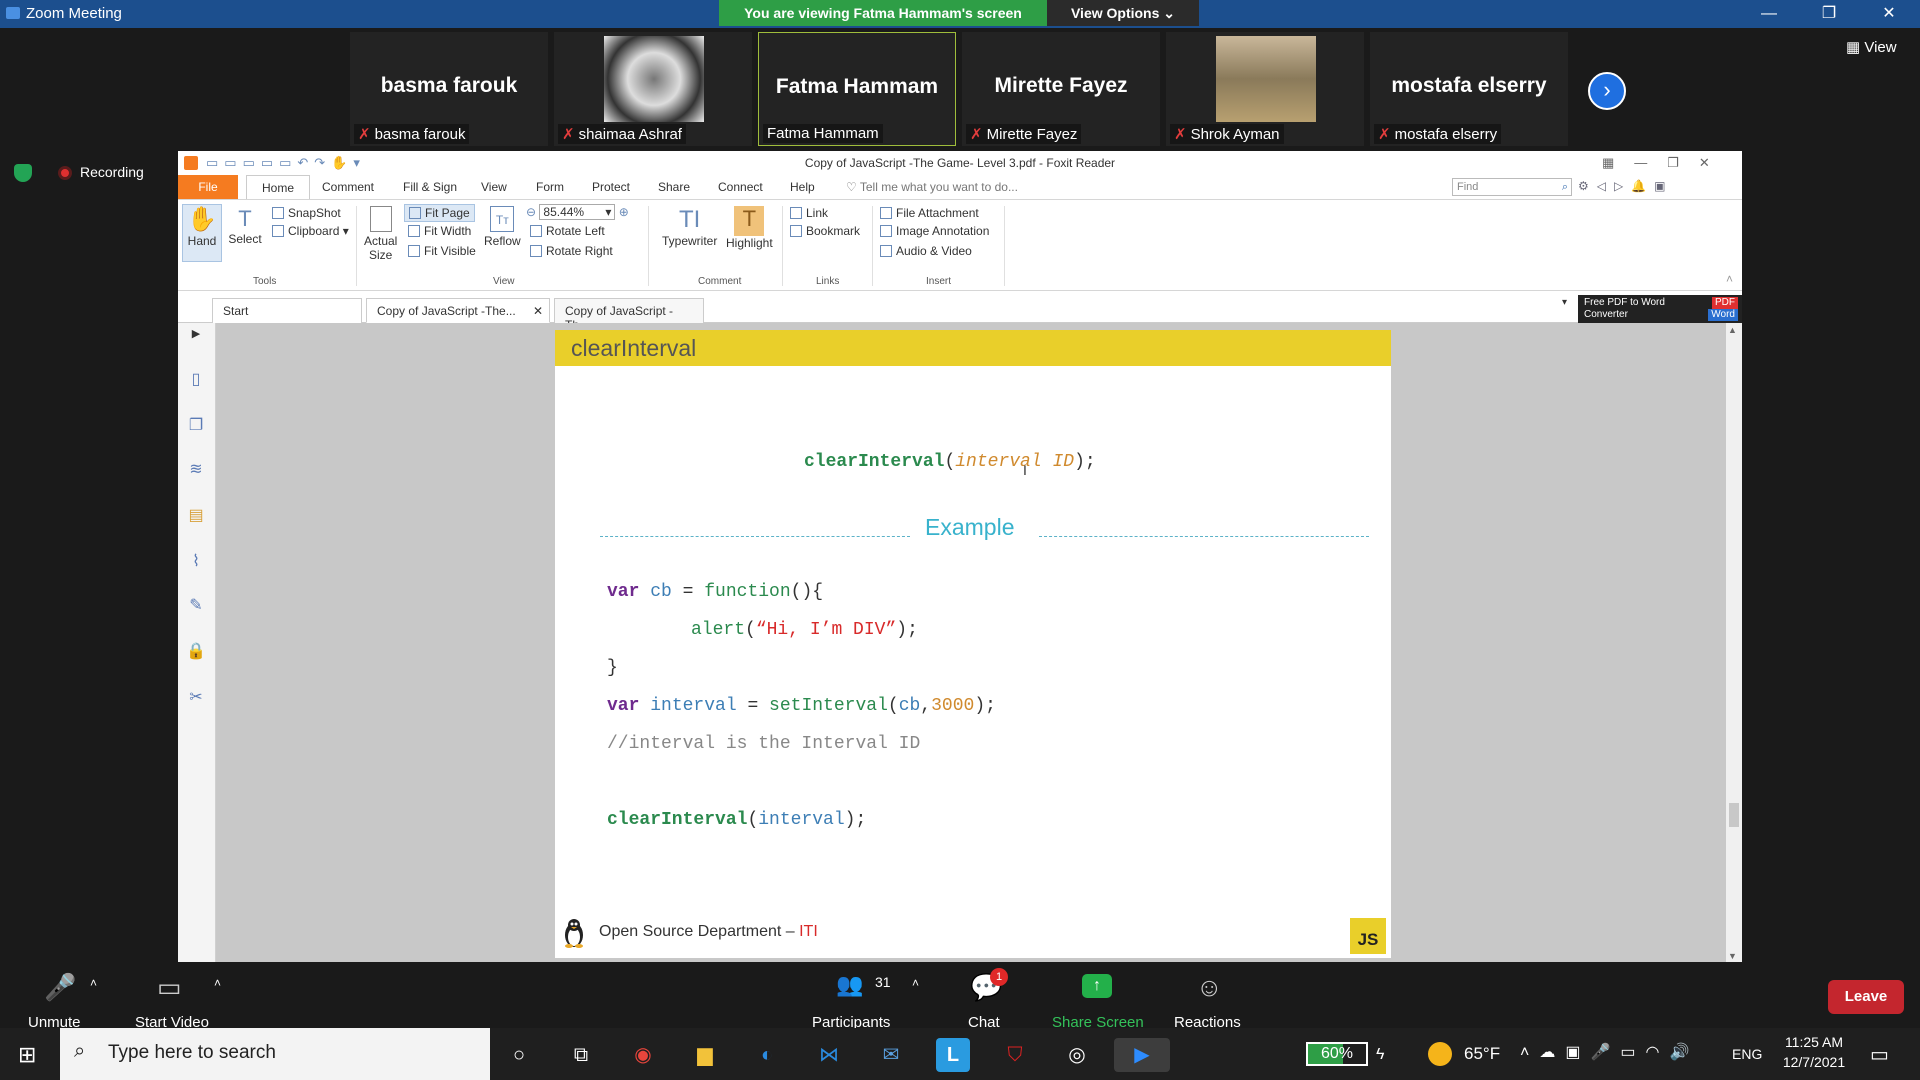 This screenshot has width=1920, height=1080. I want to click on participant-tile: mostafa elserry ✗ mostafa elserry, so click(1469, 89).